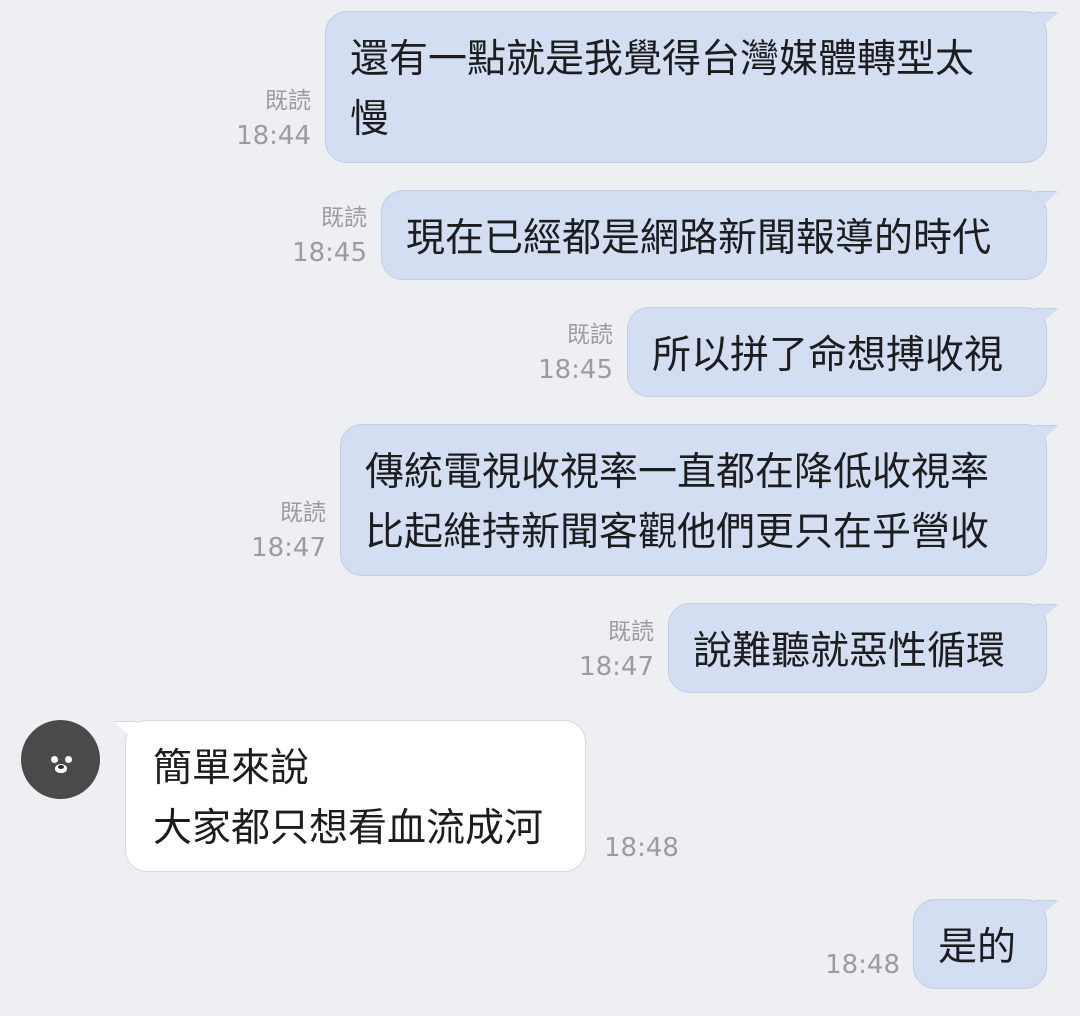 Image resolution: width=1080 pixels, height=1016 pixels. What do you see at coordinates (60, 759) in the screenshot?
I see `bear-avatar-icon` at bounding box center [60, 759].